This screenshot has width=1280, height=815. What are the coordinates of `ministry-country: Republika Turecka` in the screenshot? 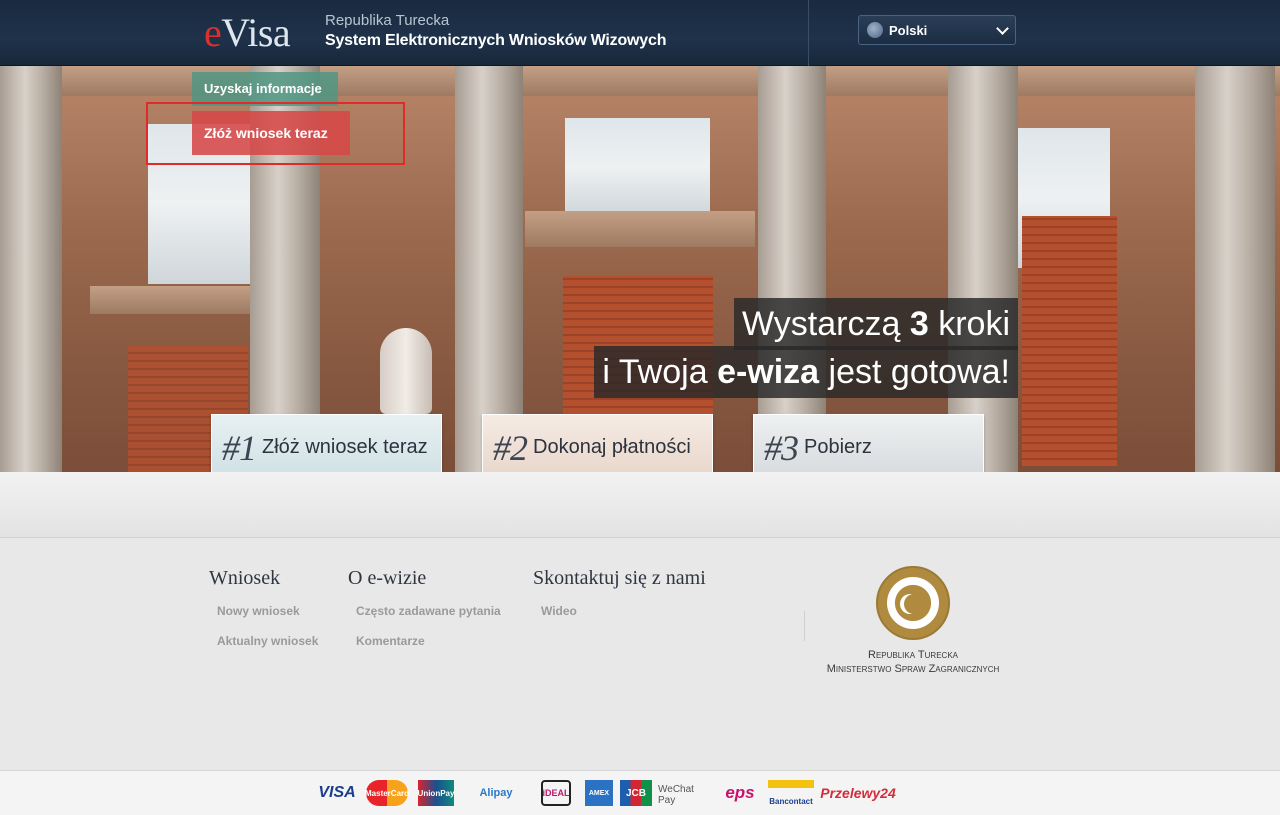 It's located at (913, 655).